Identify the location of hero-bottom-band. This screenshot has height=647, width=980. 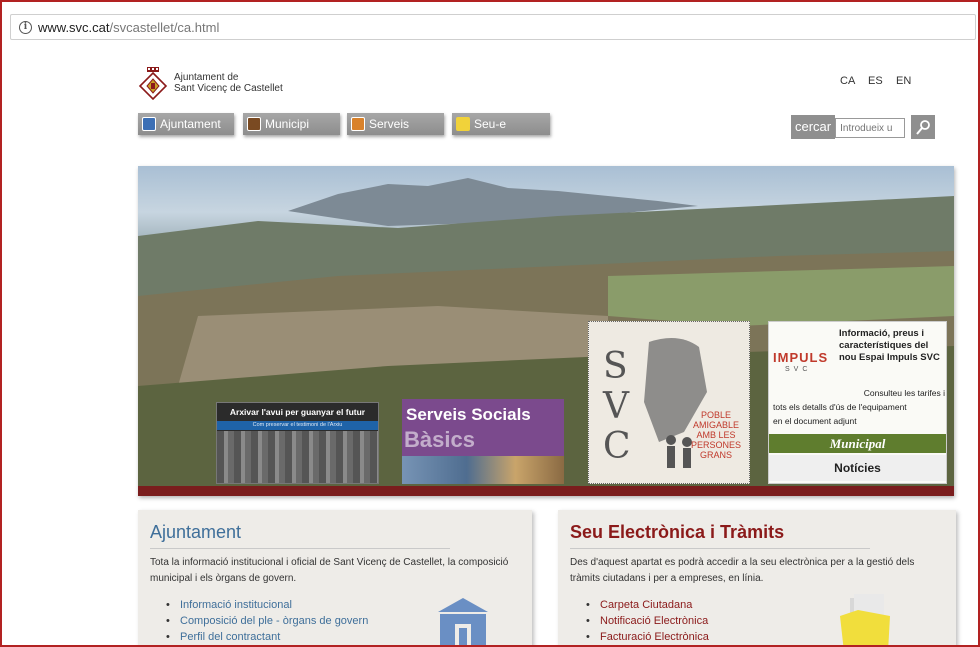
(546, 491).